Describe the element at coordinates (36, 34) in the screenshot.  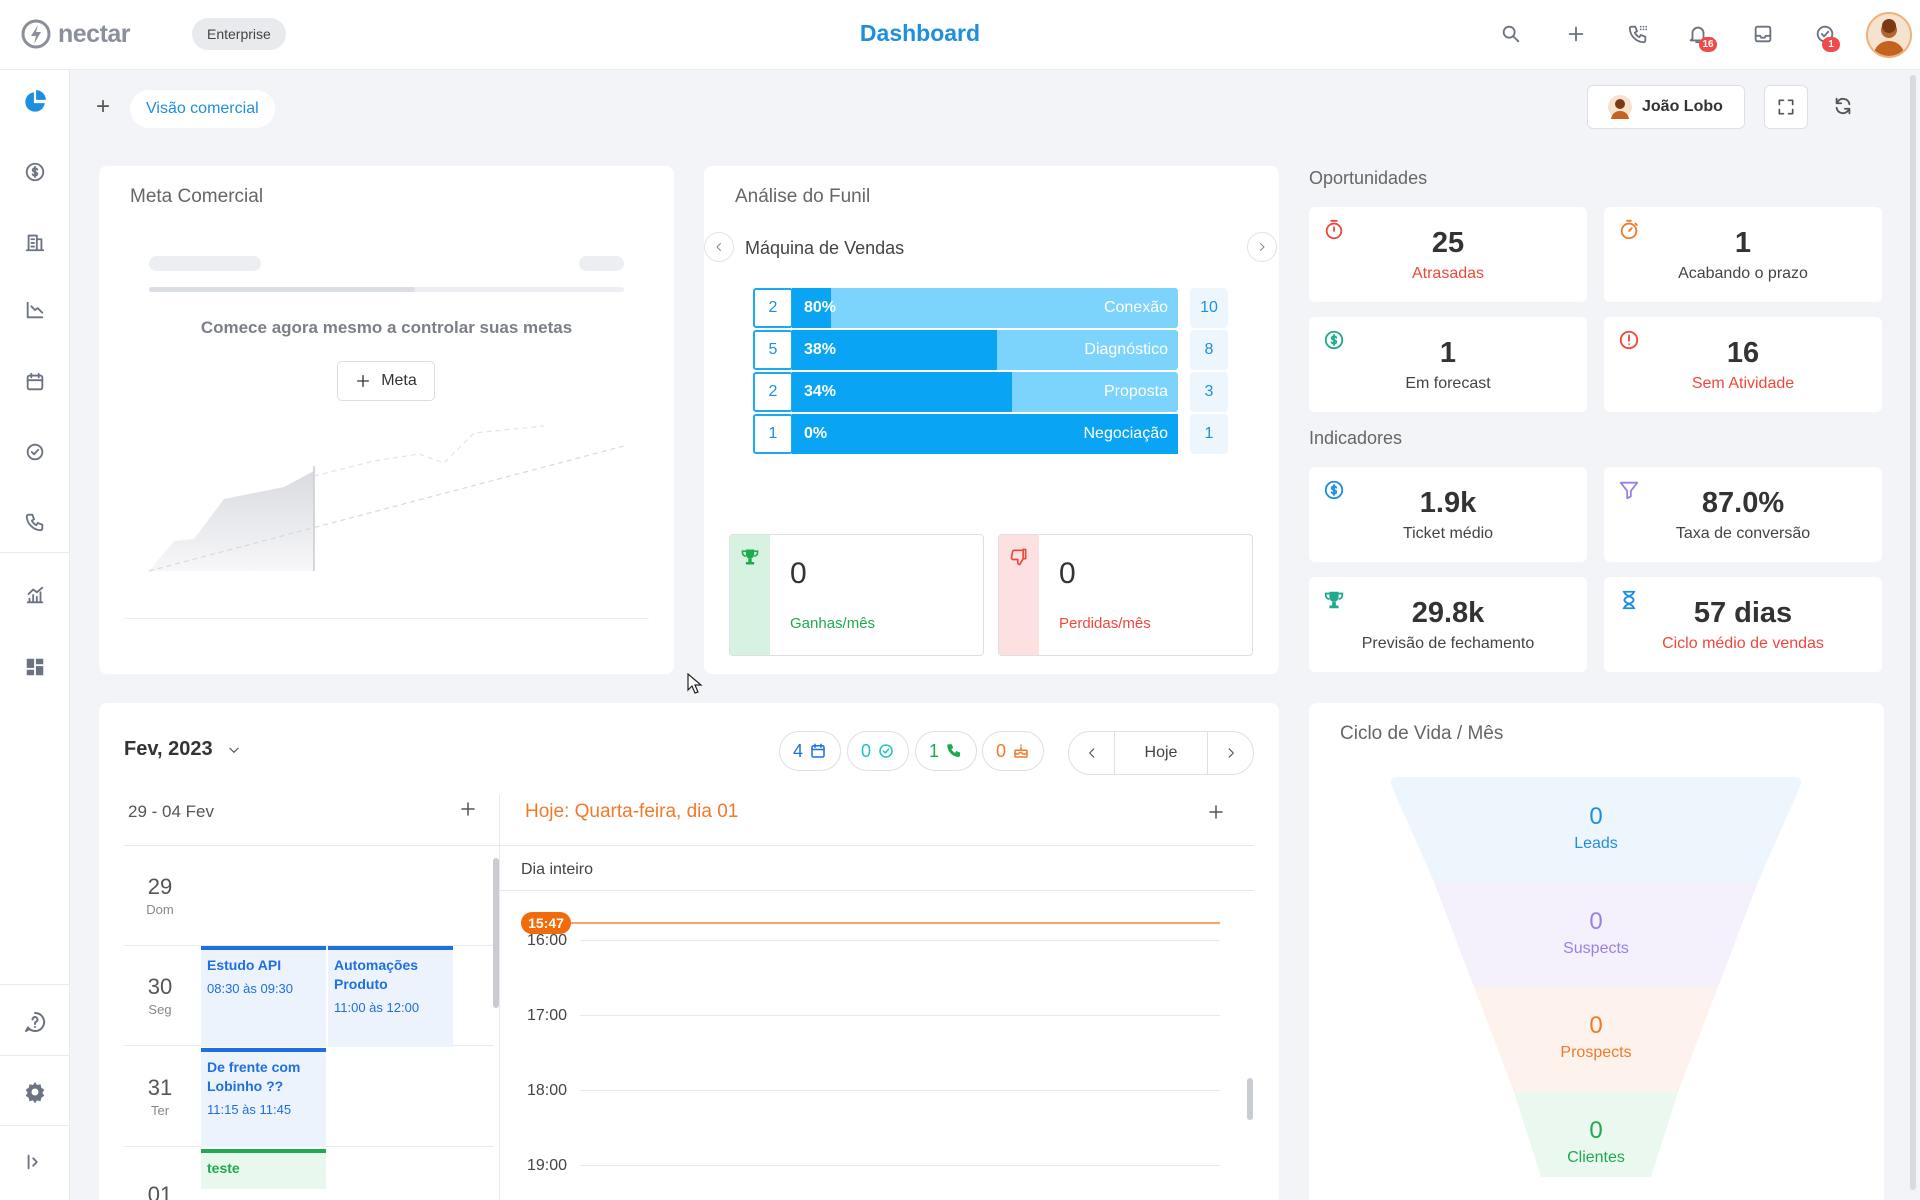
I see `nectar-logo-icon` at that location.